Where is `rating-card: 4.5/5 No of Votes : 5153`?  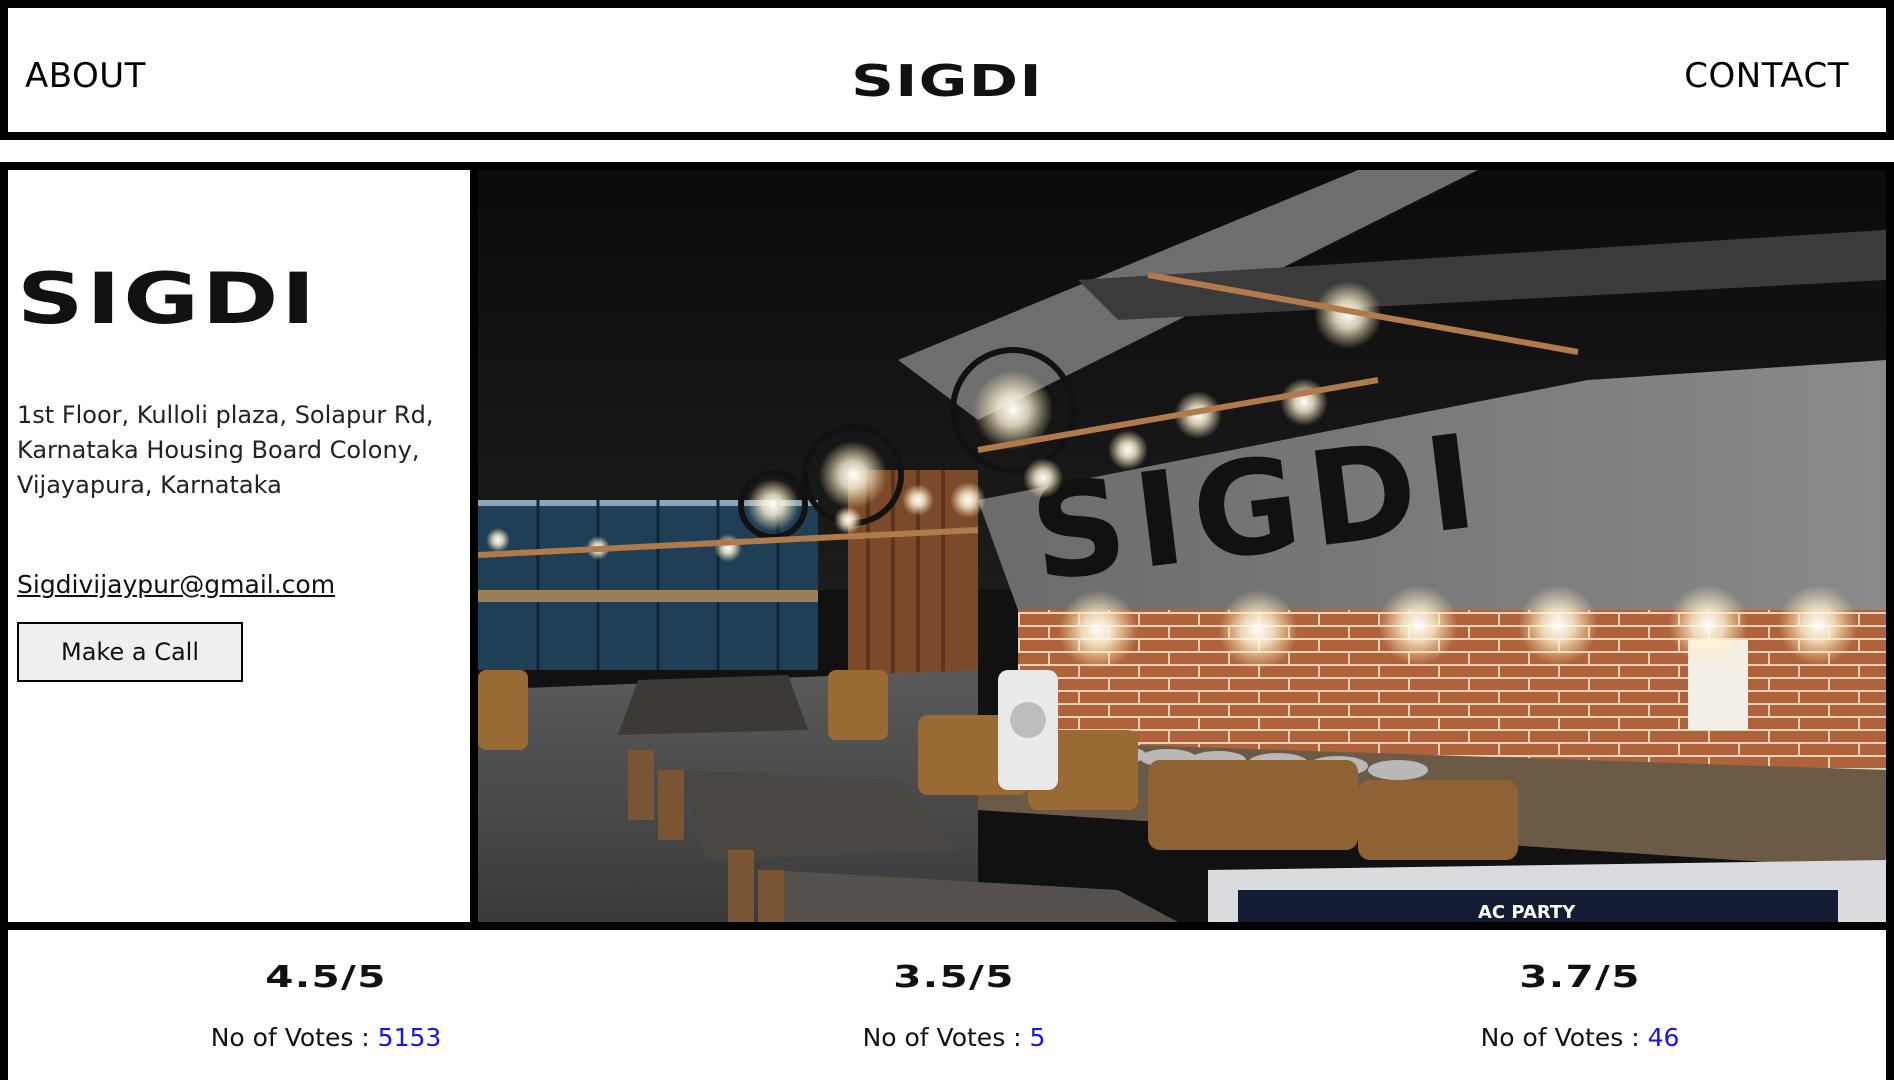 rating-card: 4.5/5 No of Votes : 5153 is located at coordinates (326, 1006).